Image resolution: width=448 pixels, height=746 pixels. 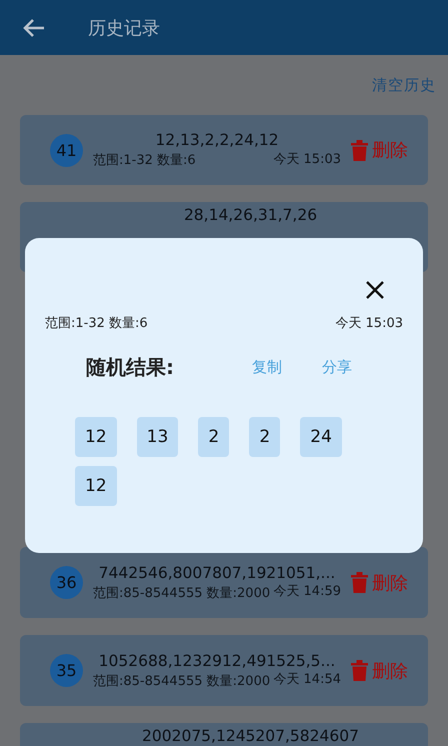 What do you see at coordinates (307, 680) in the screenshot?
I see `timestamp: 今天 14:54` at bounding box center [307, 680].